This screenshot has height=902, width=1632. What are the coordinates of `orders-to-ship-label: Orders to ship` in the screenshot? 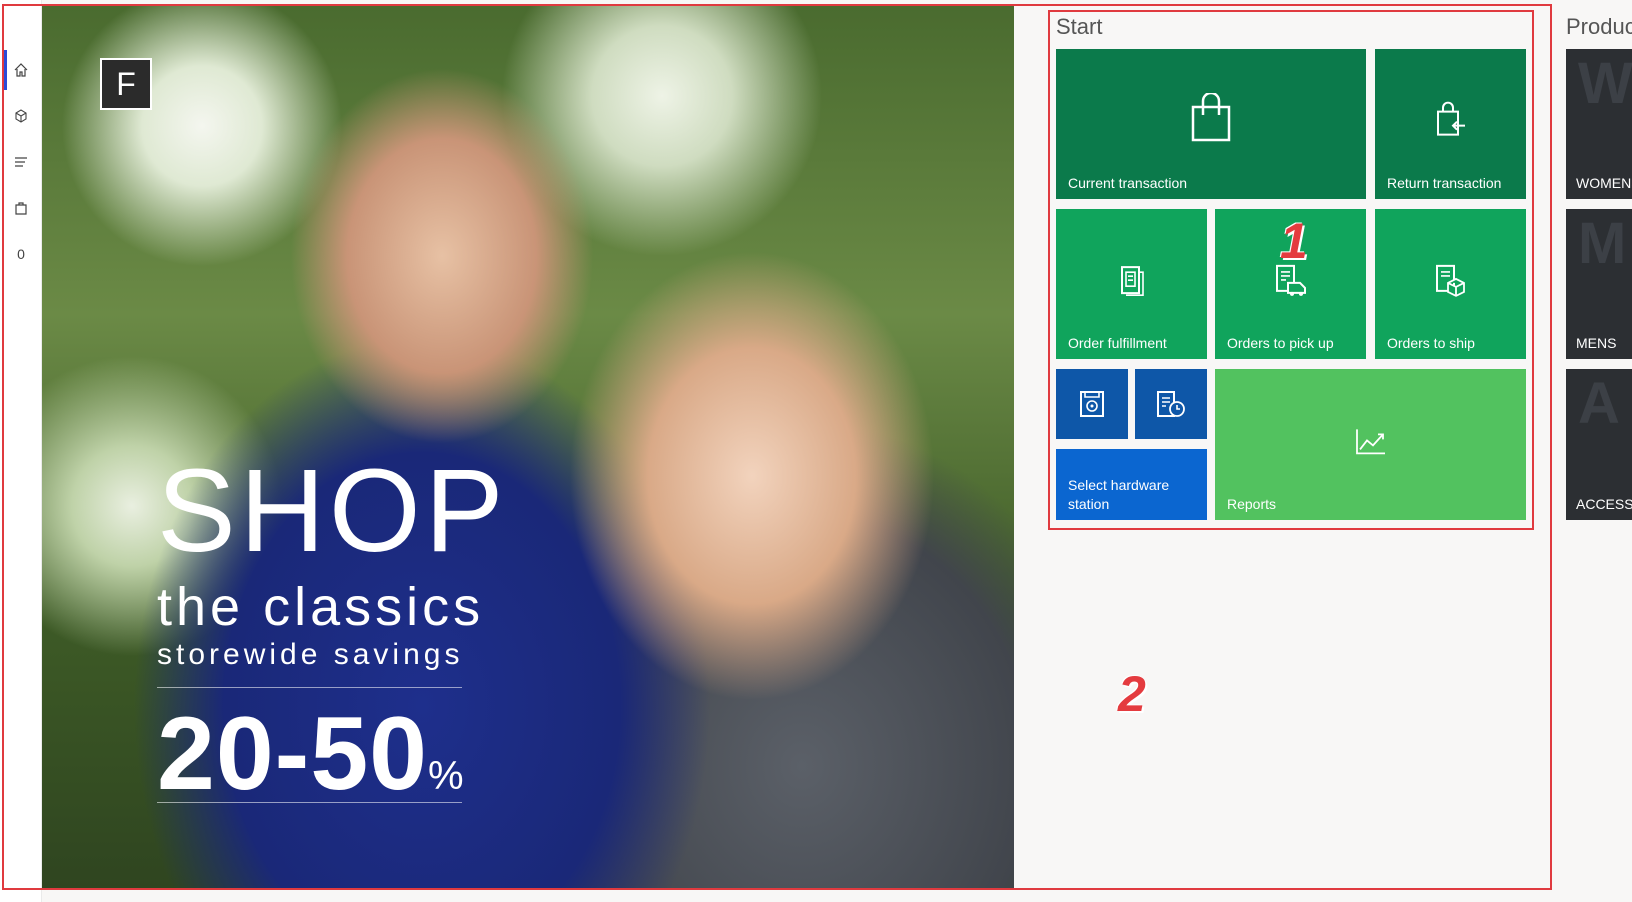 It's located at (1431, 343).